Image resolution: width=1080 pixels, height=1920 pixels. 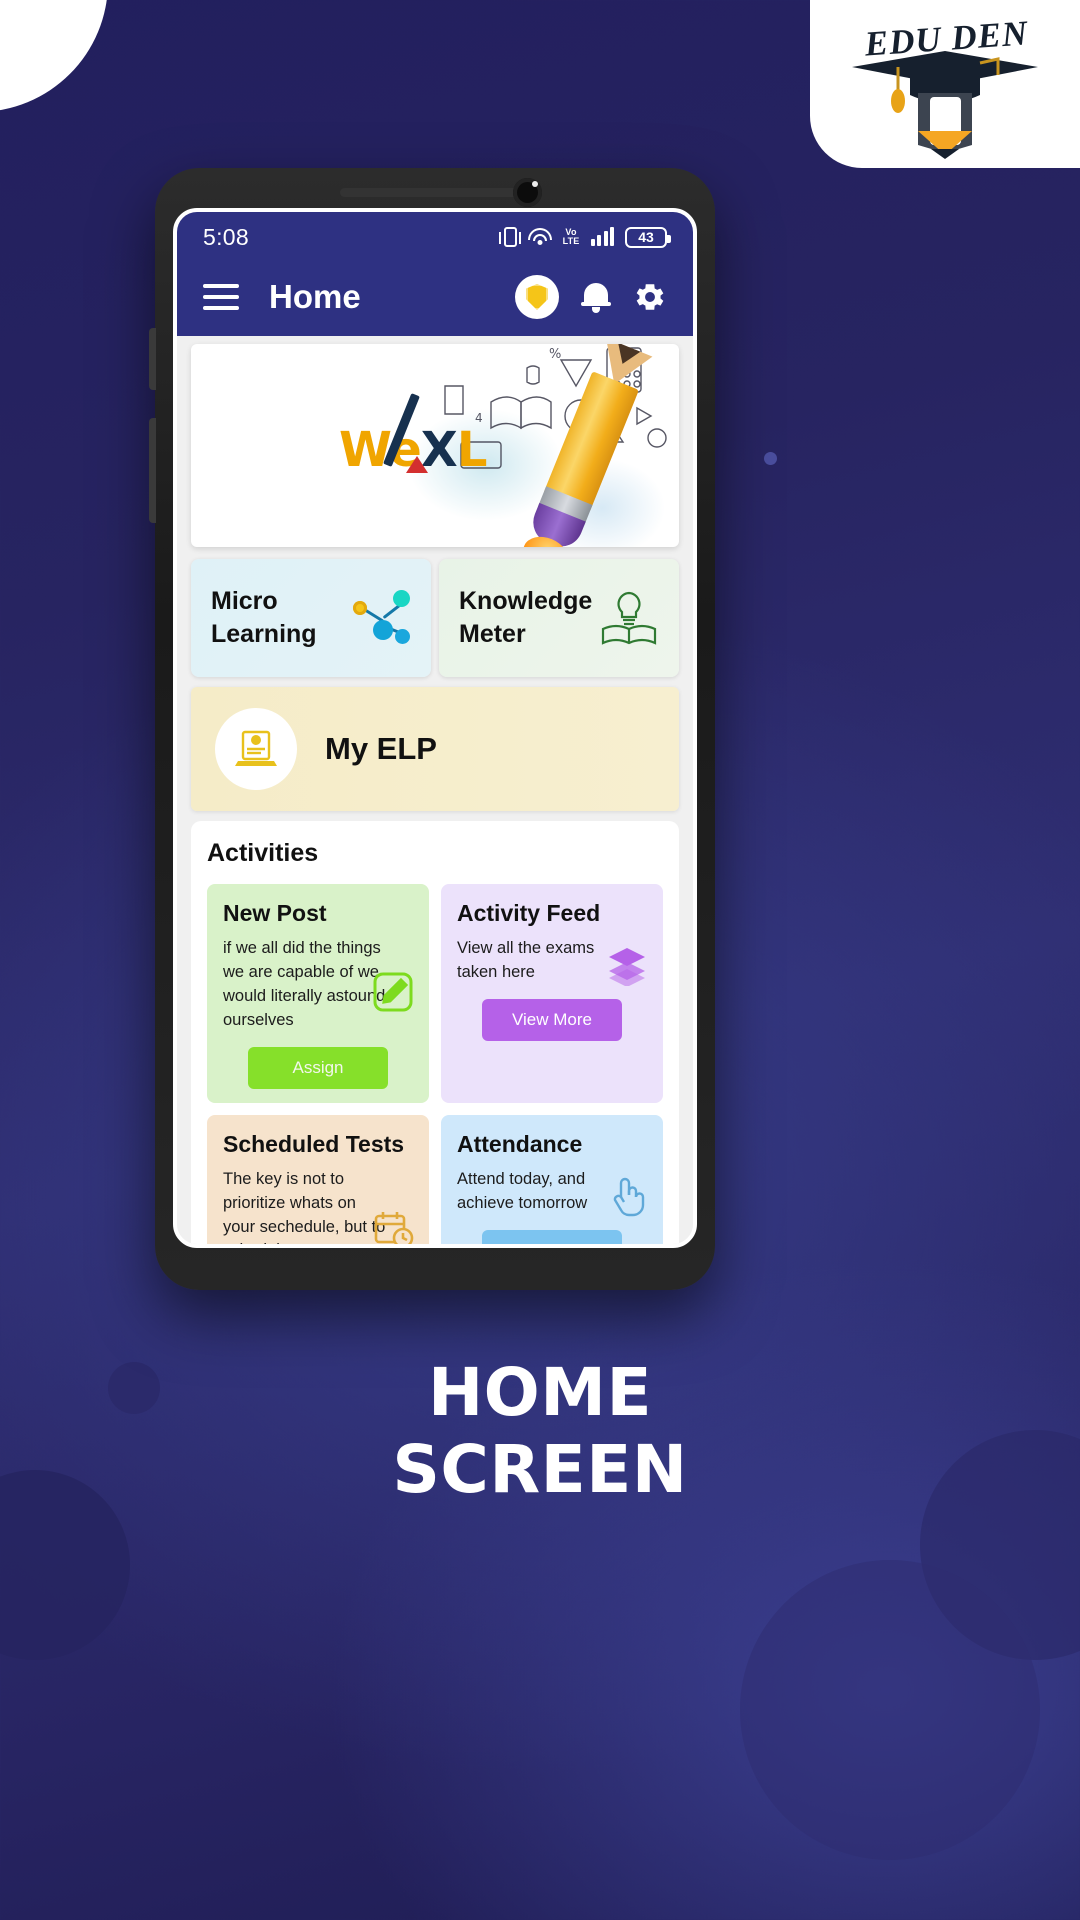 What do you see at coordinates (315, 296) in the screenshot?
I see `page-title: Home` at bounding box center [315, 296].